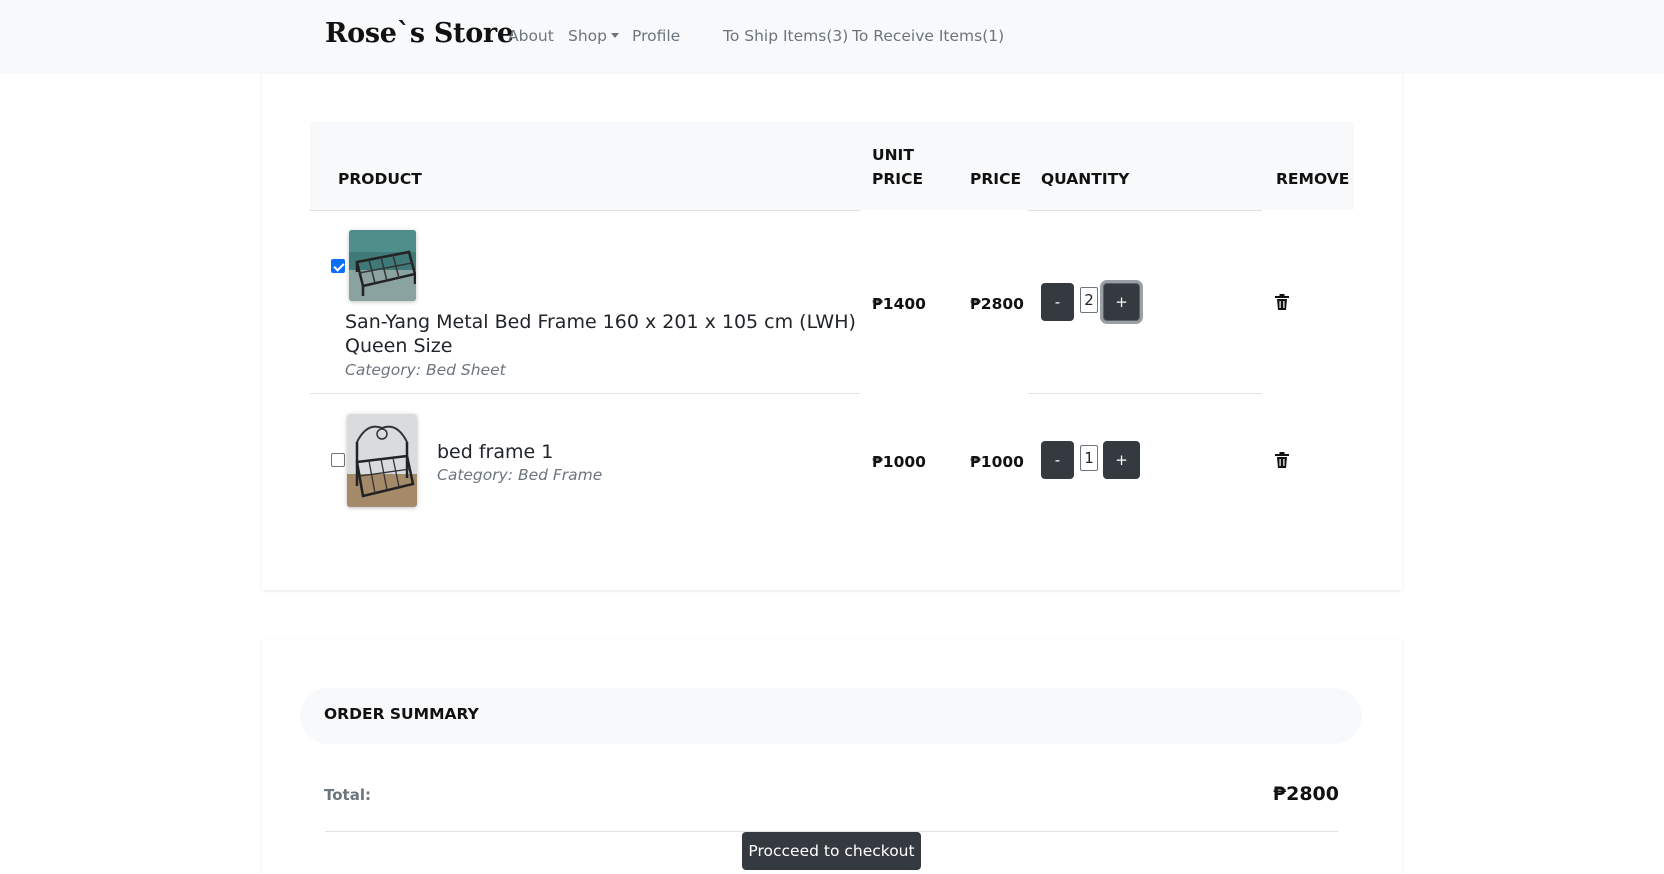  I want to click on header-remove: REMOVE, so click(1313, 179).